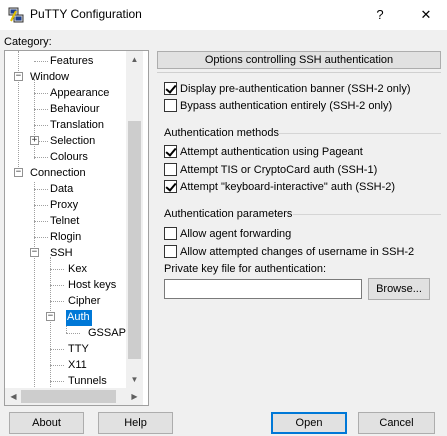  Describe the element at coordinates (49, 78) in the screenshot. I see `tree-item-window: Window` at that location.